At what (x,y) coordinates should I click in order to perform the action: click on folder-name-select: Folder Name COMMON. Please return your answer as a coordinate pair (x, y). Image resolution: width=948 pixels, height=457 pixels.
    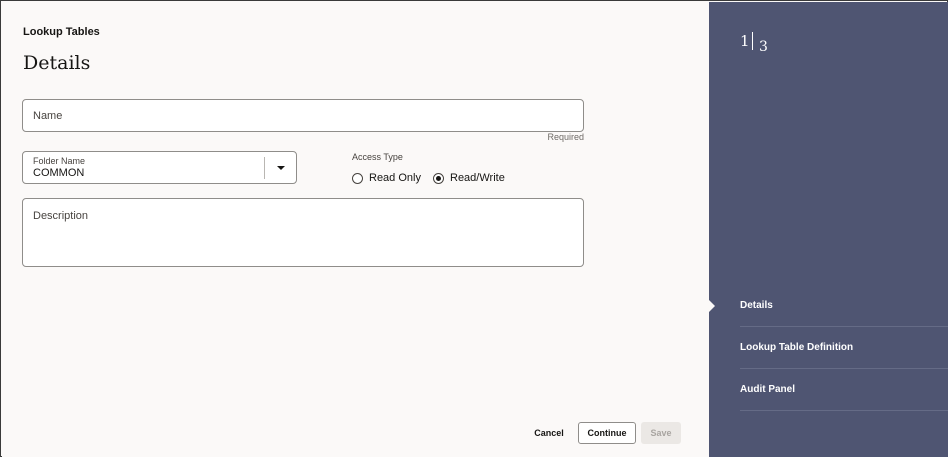
    Looking at the image, I should click on (159, 167).